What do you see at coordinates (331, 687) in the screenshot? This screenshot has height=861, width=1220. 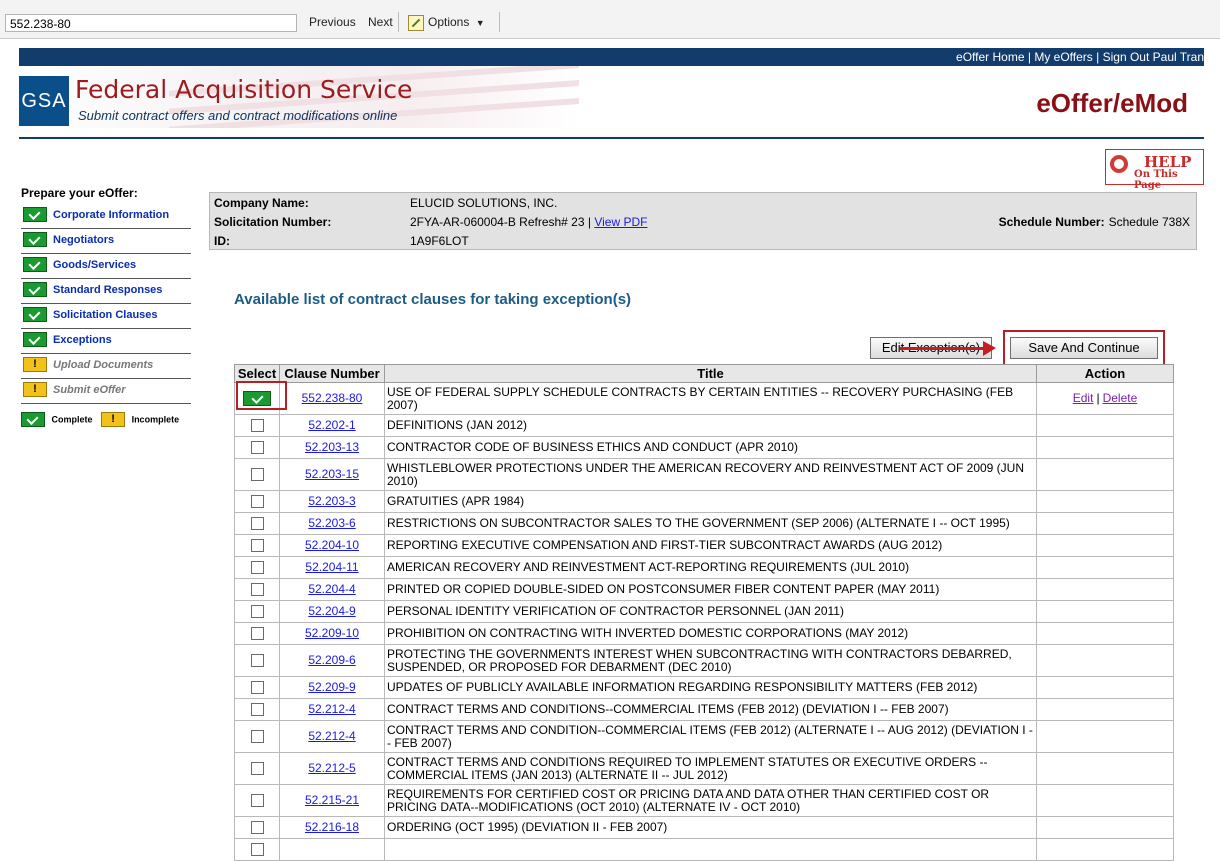 I see `clause-number-link: 52.209-9` at bounding box center [331, 687].